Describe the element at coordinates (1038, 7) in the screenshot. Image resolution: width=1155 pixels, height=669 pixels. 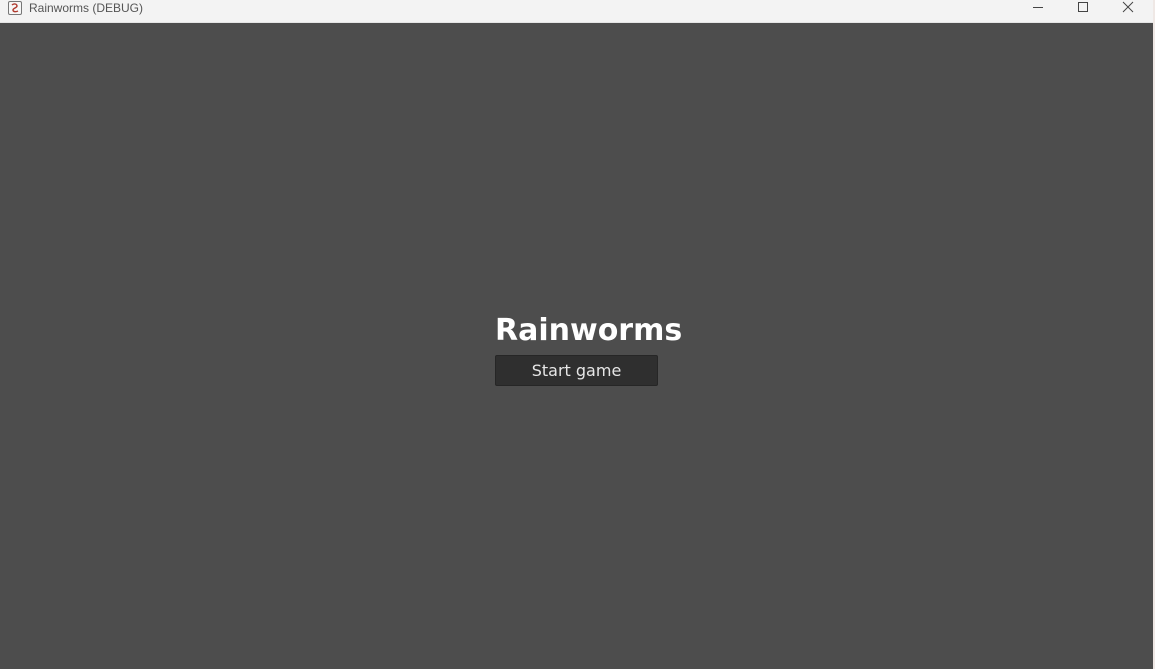
I see `minimize-icon` at that location.